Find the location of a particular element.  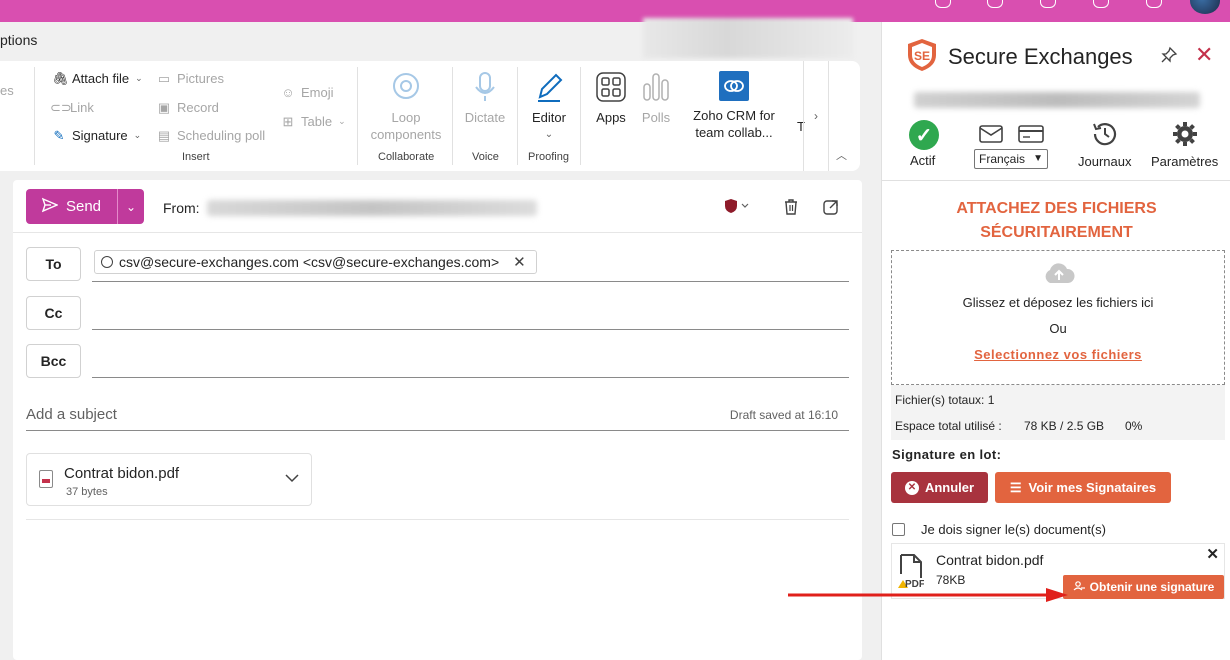

scheduling-poll-button: ▤ Scheduling poll is located at coordinates (211, 135).